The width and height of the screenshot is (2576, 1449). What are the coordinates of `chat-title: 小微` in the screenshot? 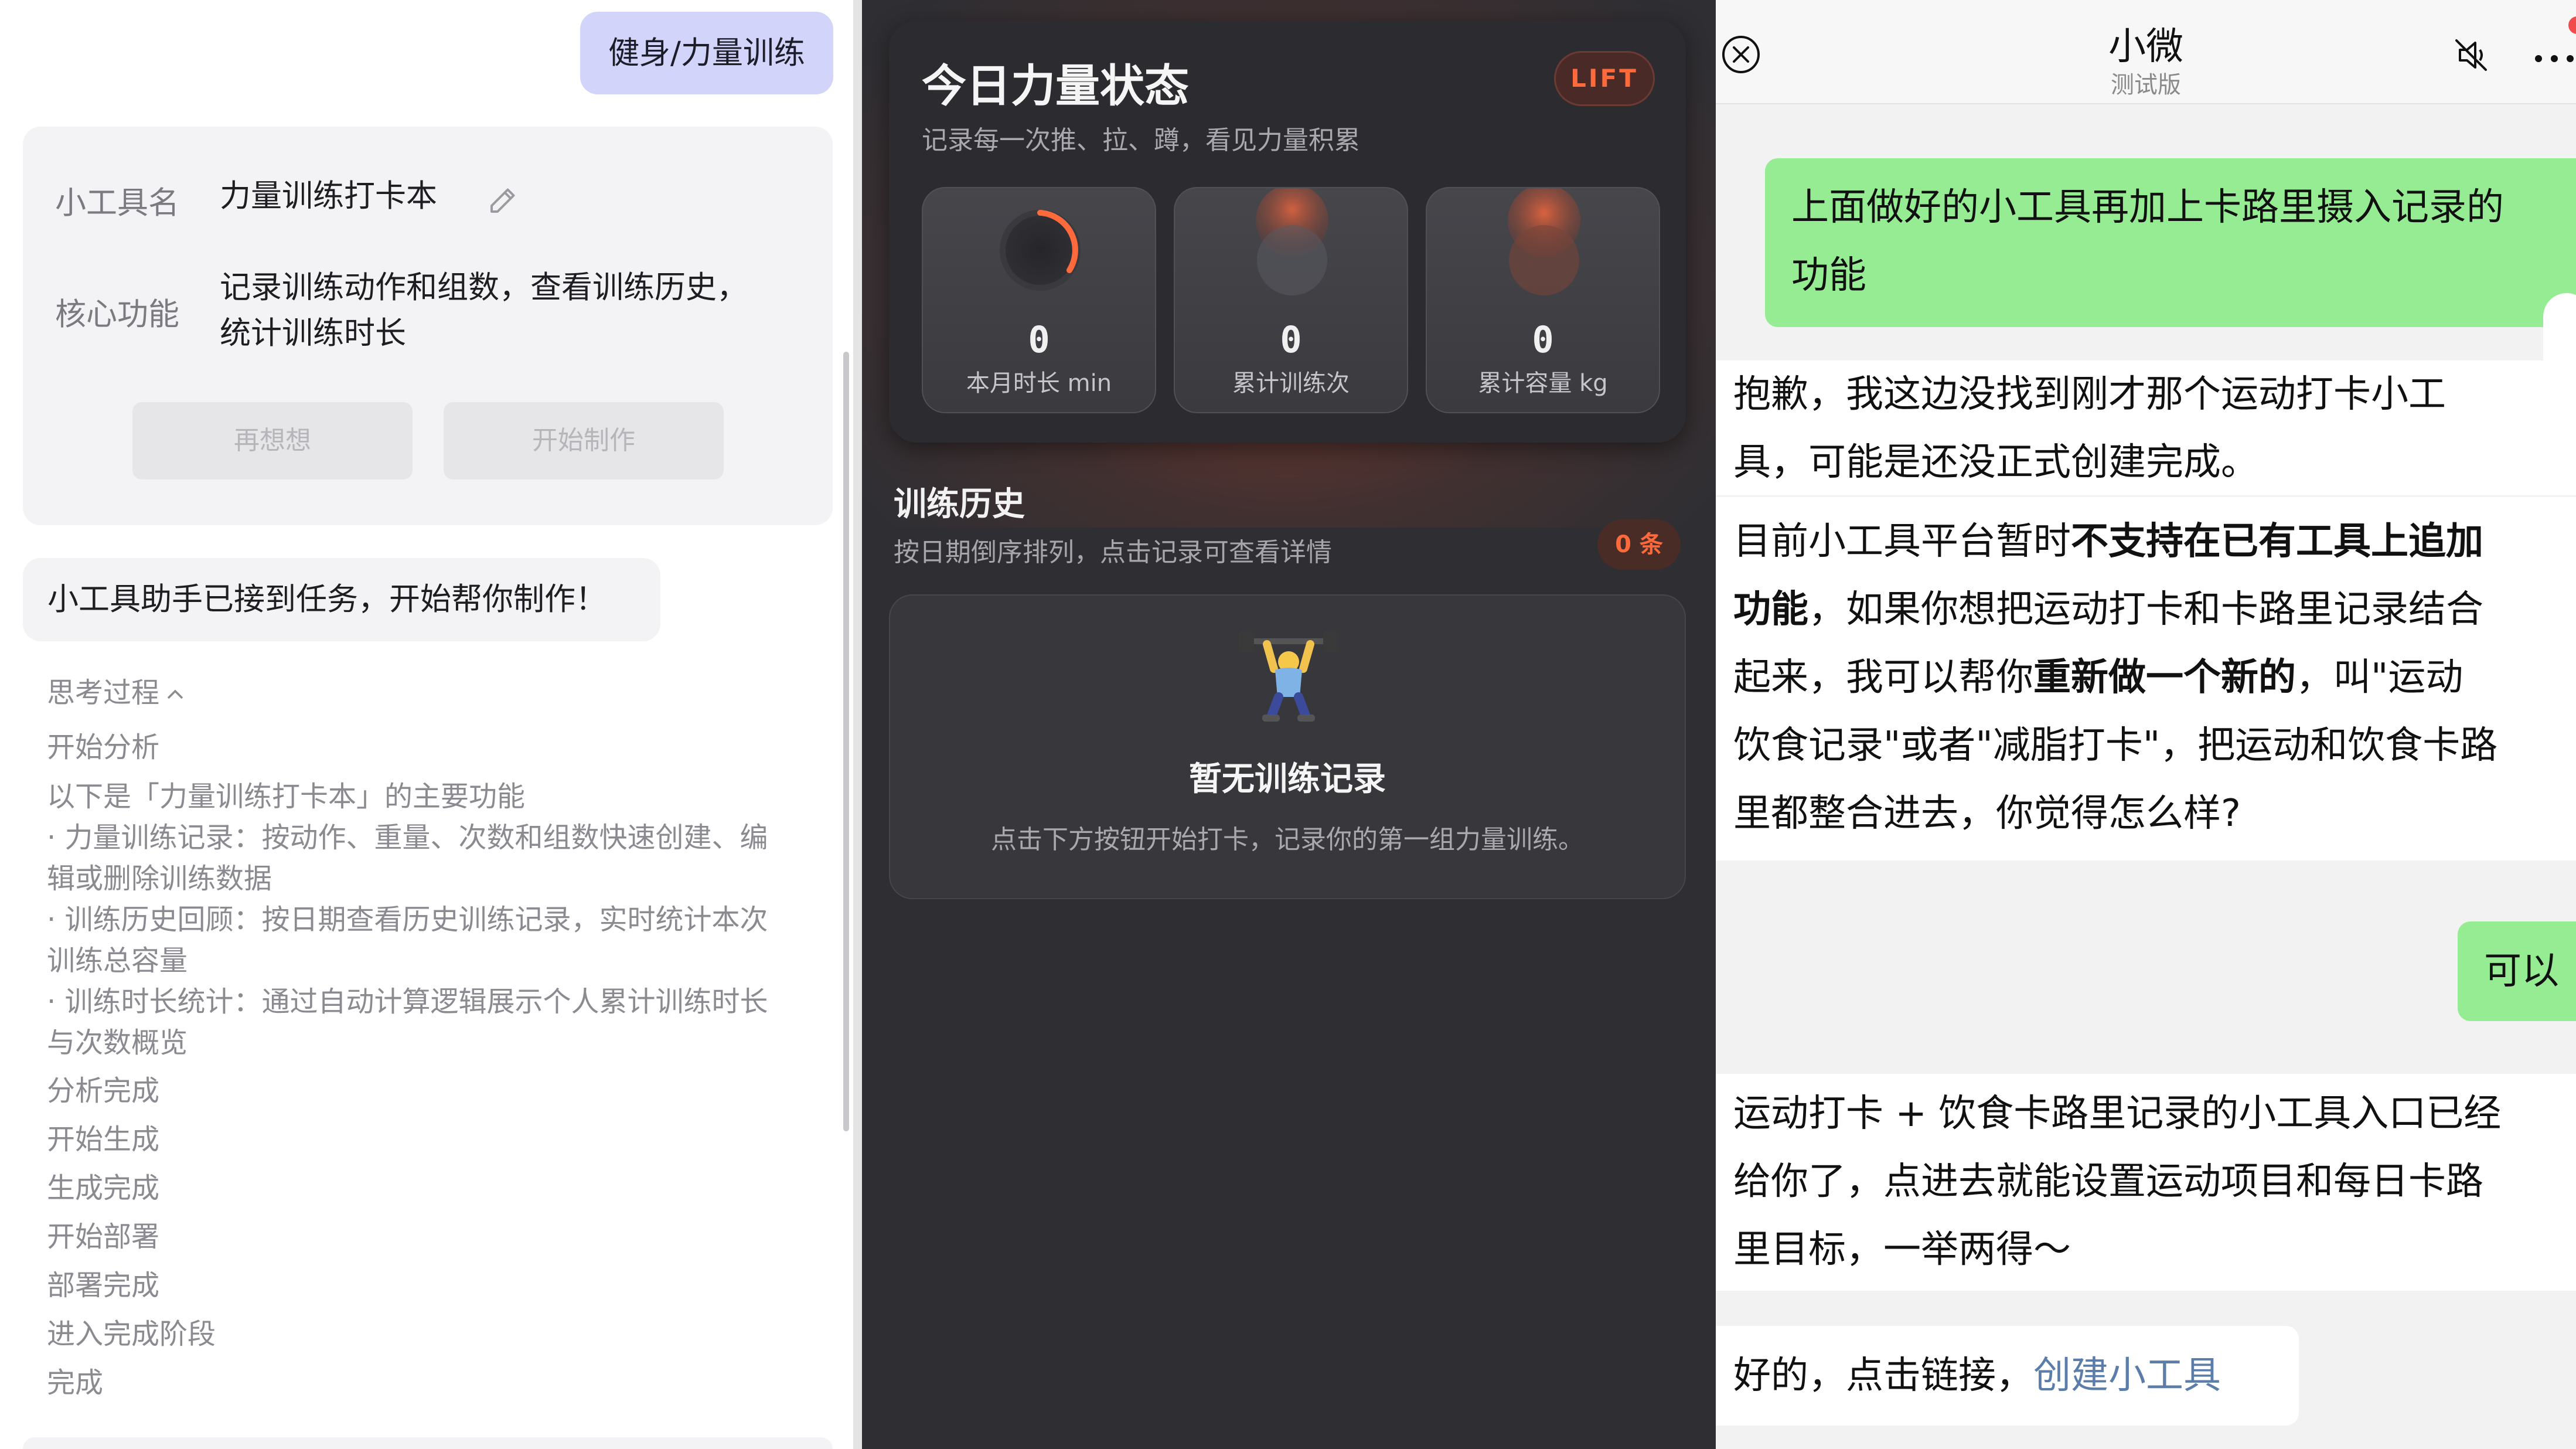 It's located at (2145, 47).